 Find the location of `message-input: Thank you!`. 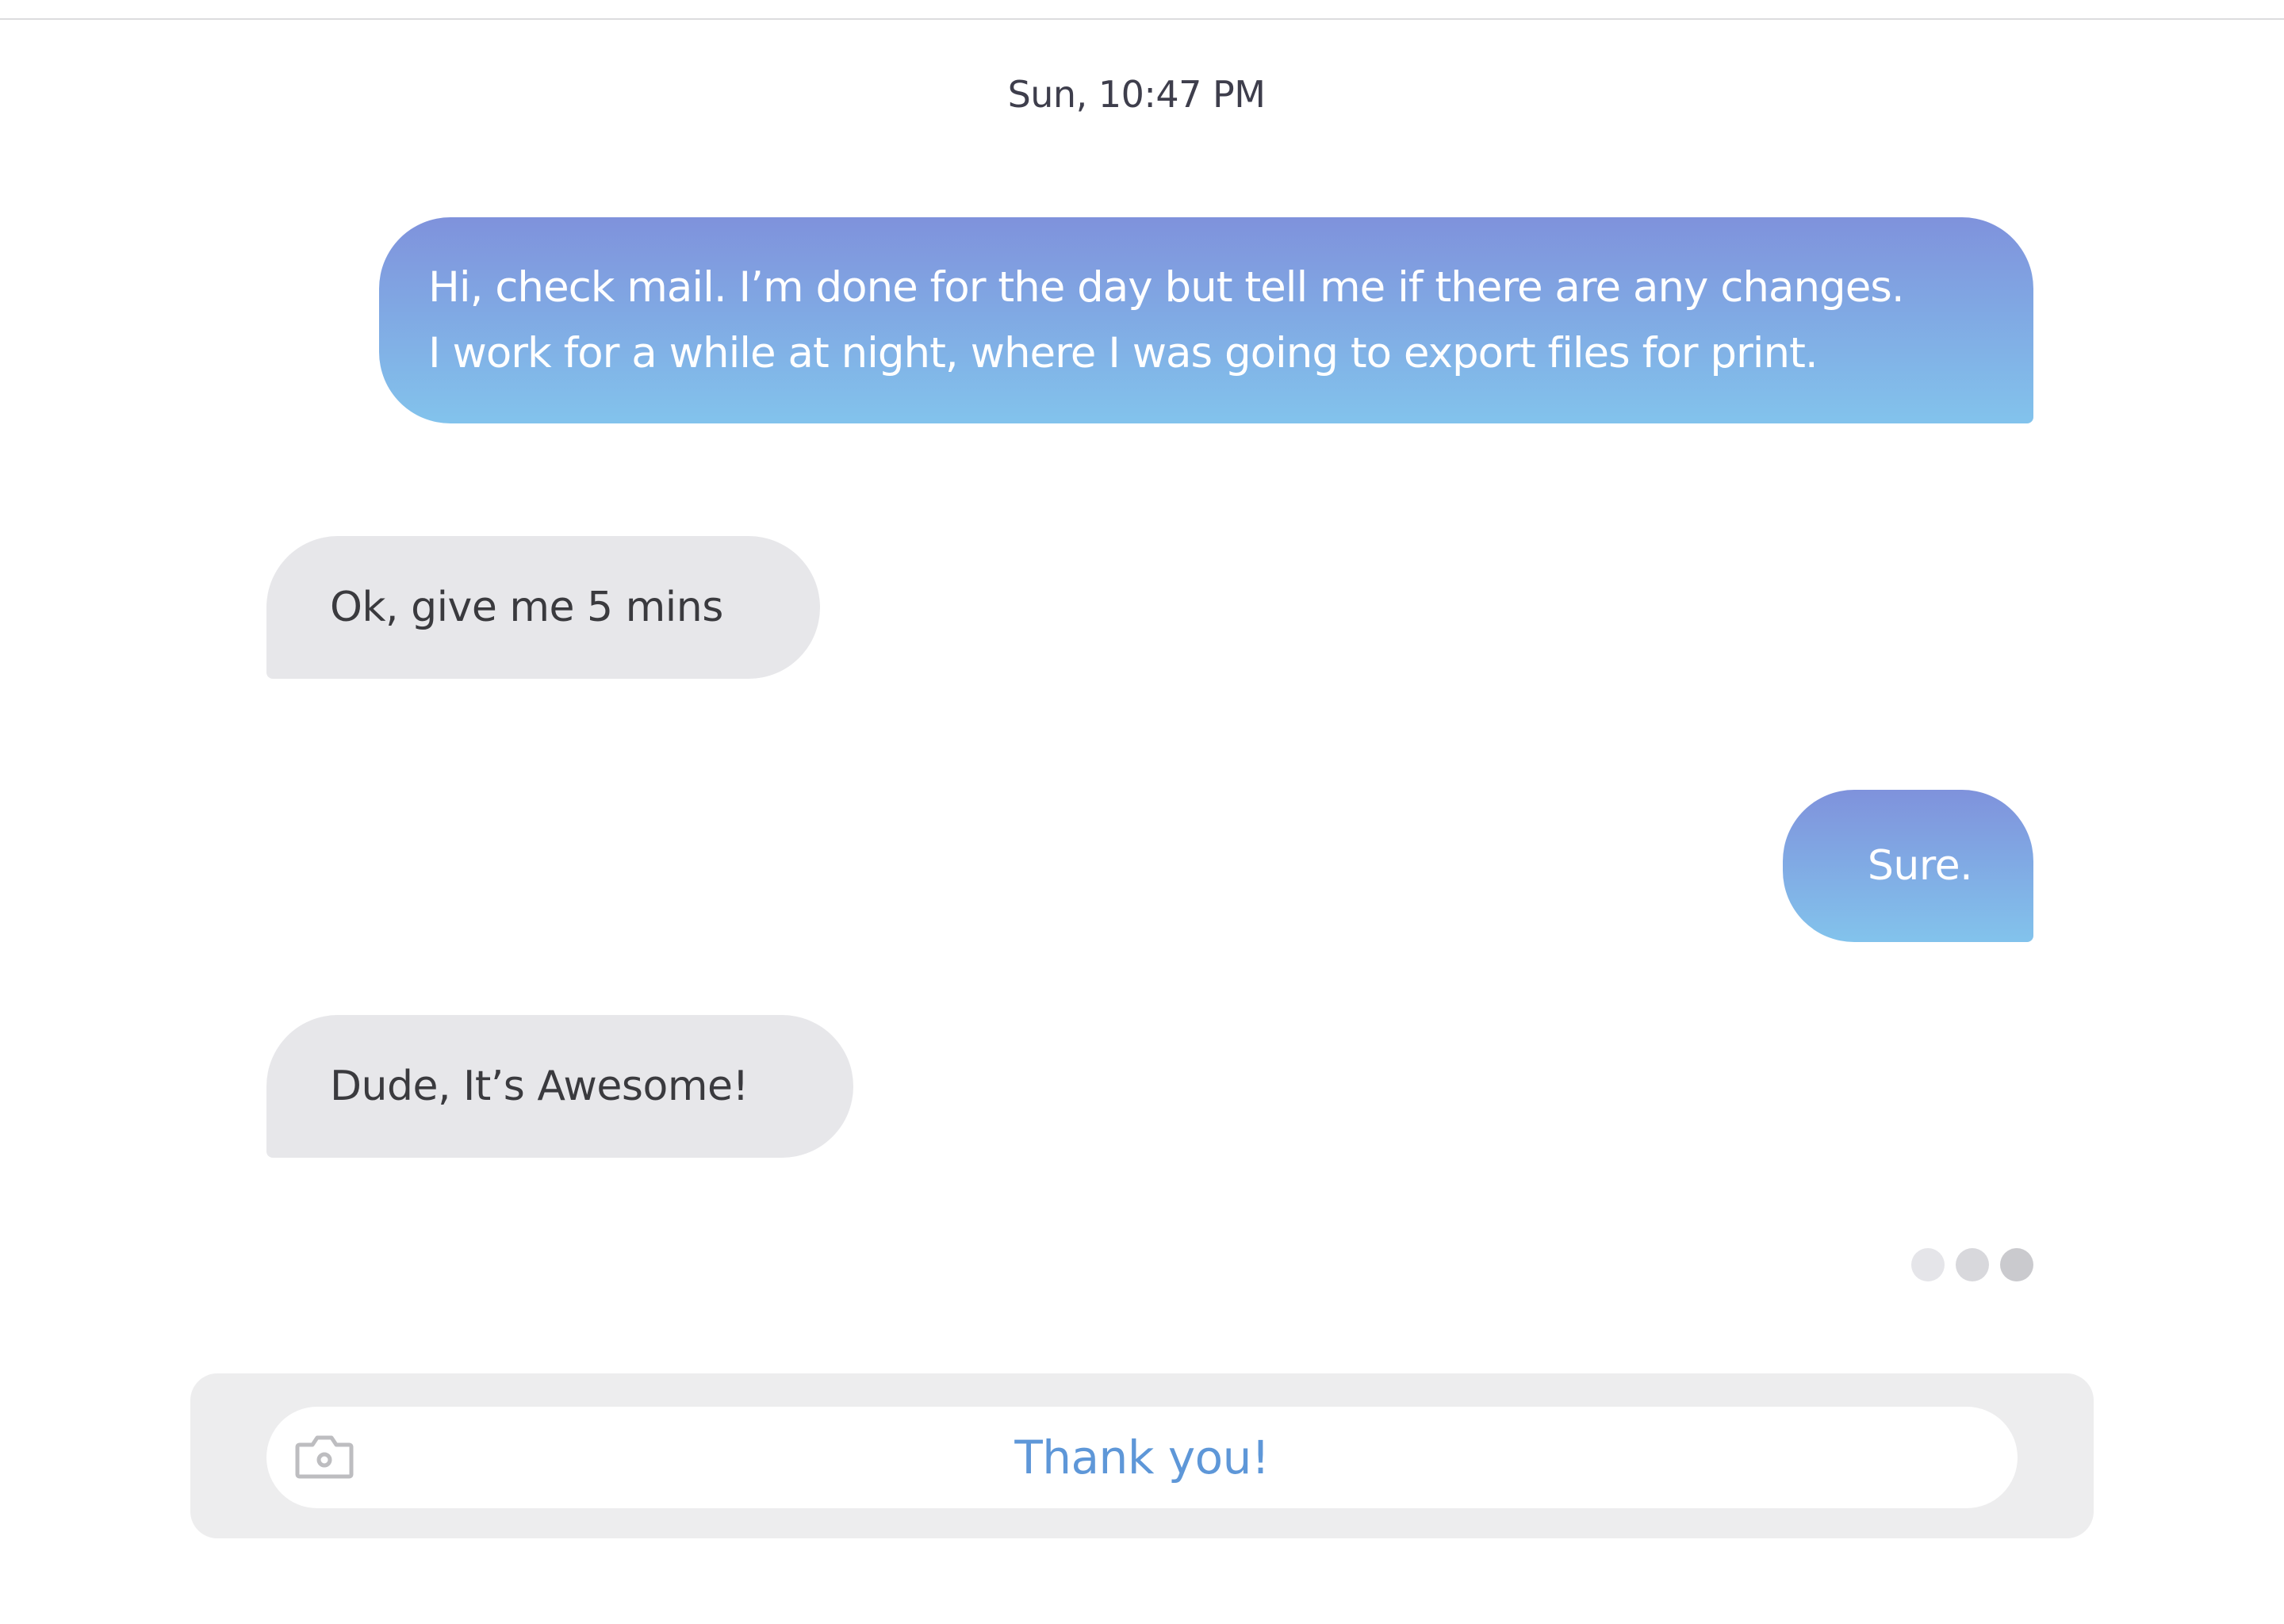

message-input: Thank you! is located at coordinates (1142, 1457).